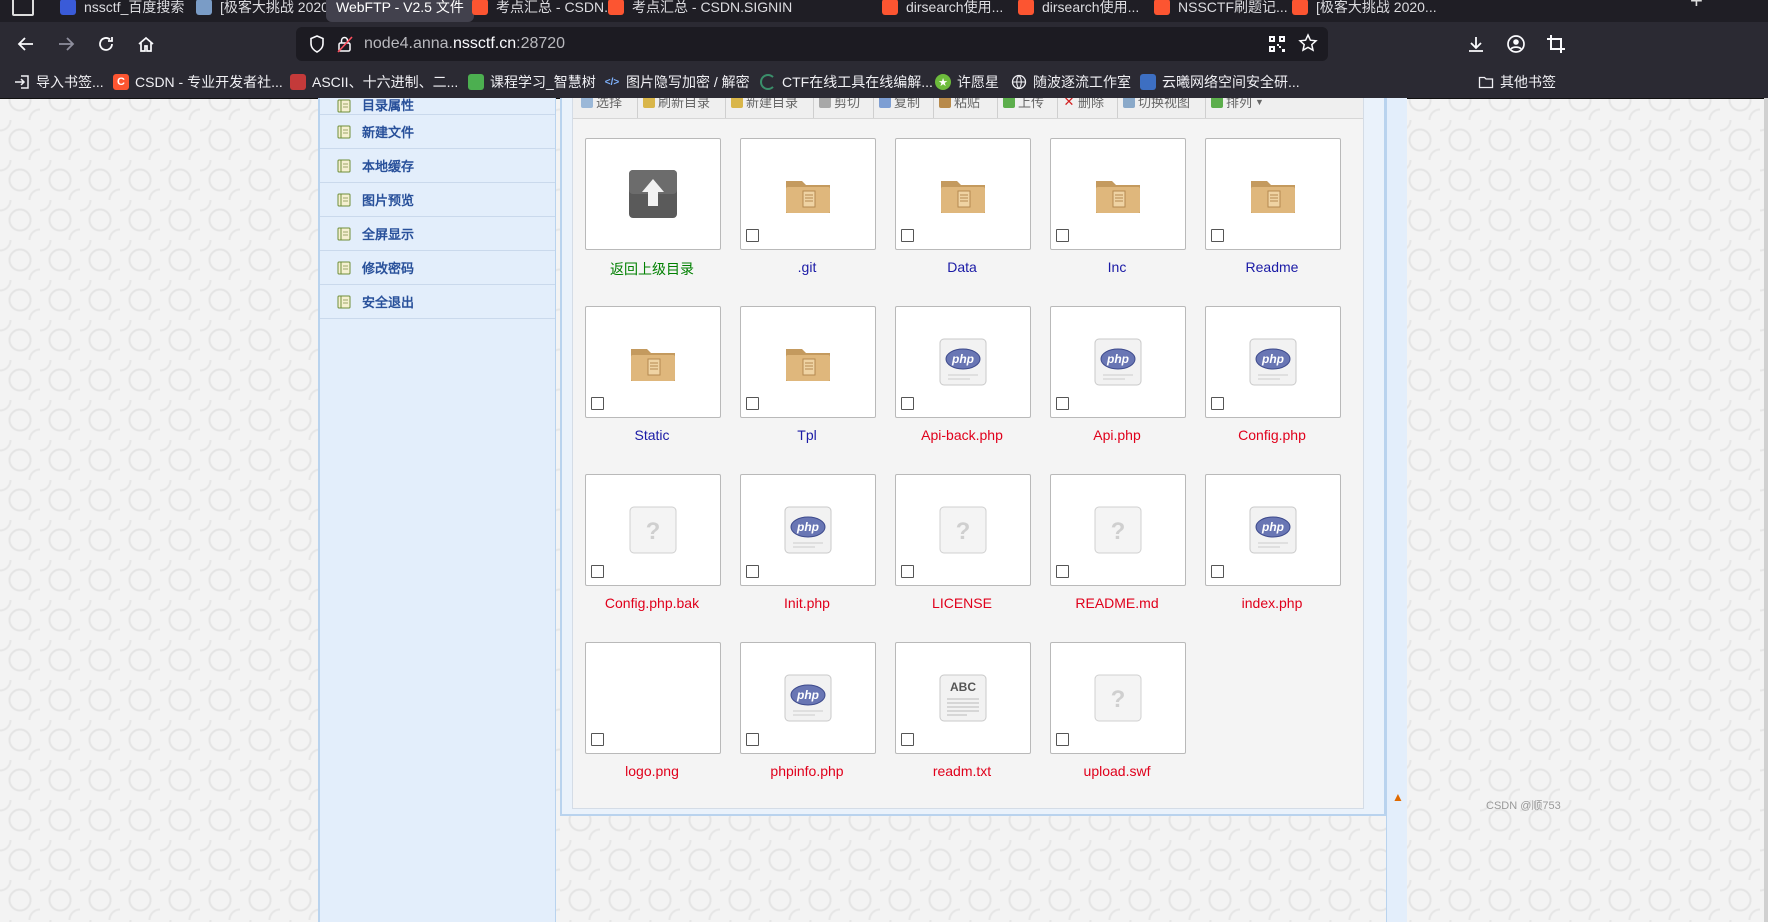  I want to click on screenshot-button, so click(1556, 44).